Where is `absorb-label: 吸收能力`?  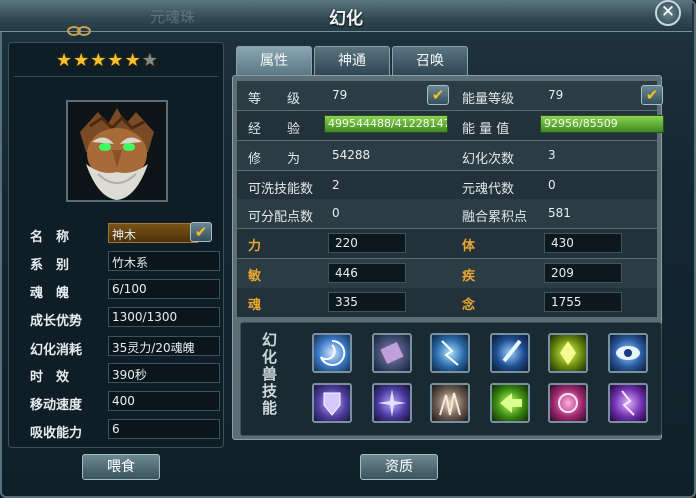
absorb-label: 吸收能力 is located at coordinates (56, 433).